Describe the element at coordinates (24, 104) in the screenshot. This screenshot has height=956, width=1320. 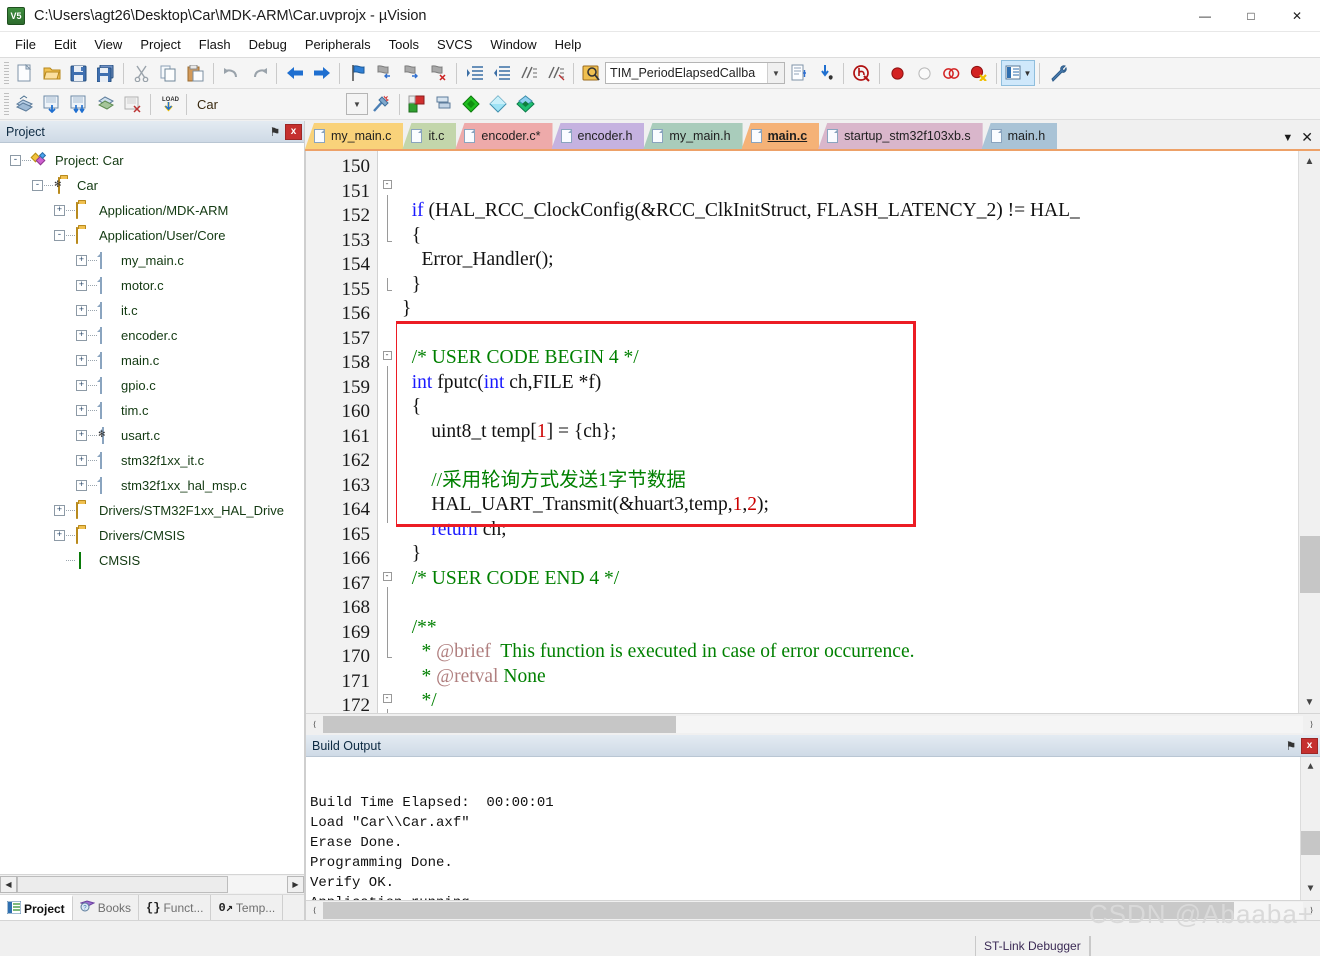
I see `translate-file-icon` at that location.